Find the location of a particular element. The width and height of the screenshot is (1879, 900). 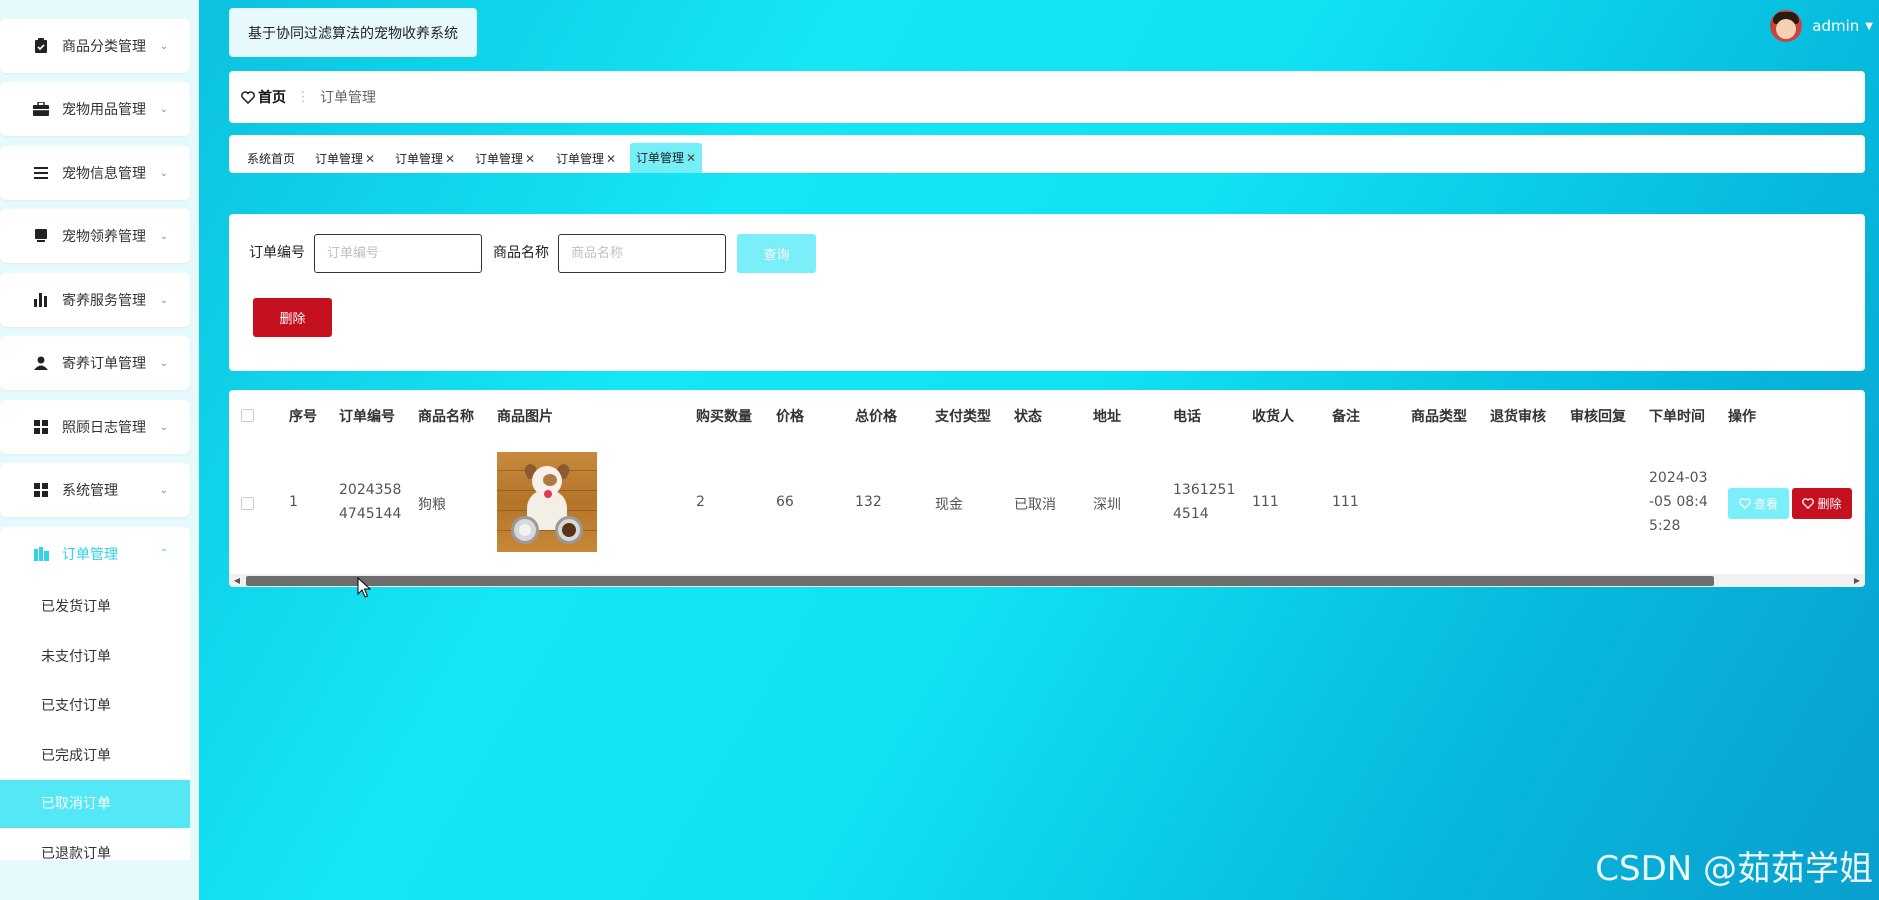

orders-submenu: 已发货订单 未支付订单 已支付订单 已完成订单 已取消订单 已退款订单 is located at coordinates (95, 720).